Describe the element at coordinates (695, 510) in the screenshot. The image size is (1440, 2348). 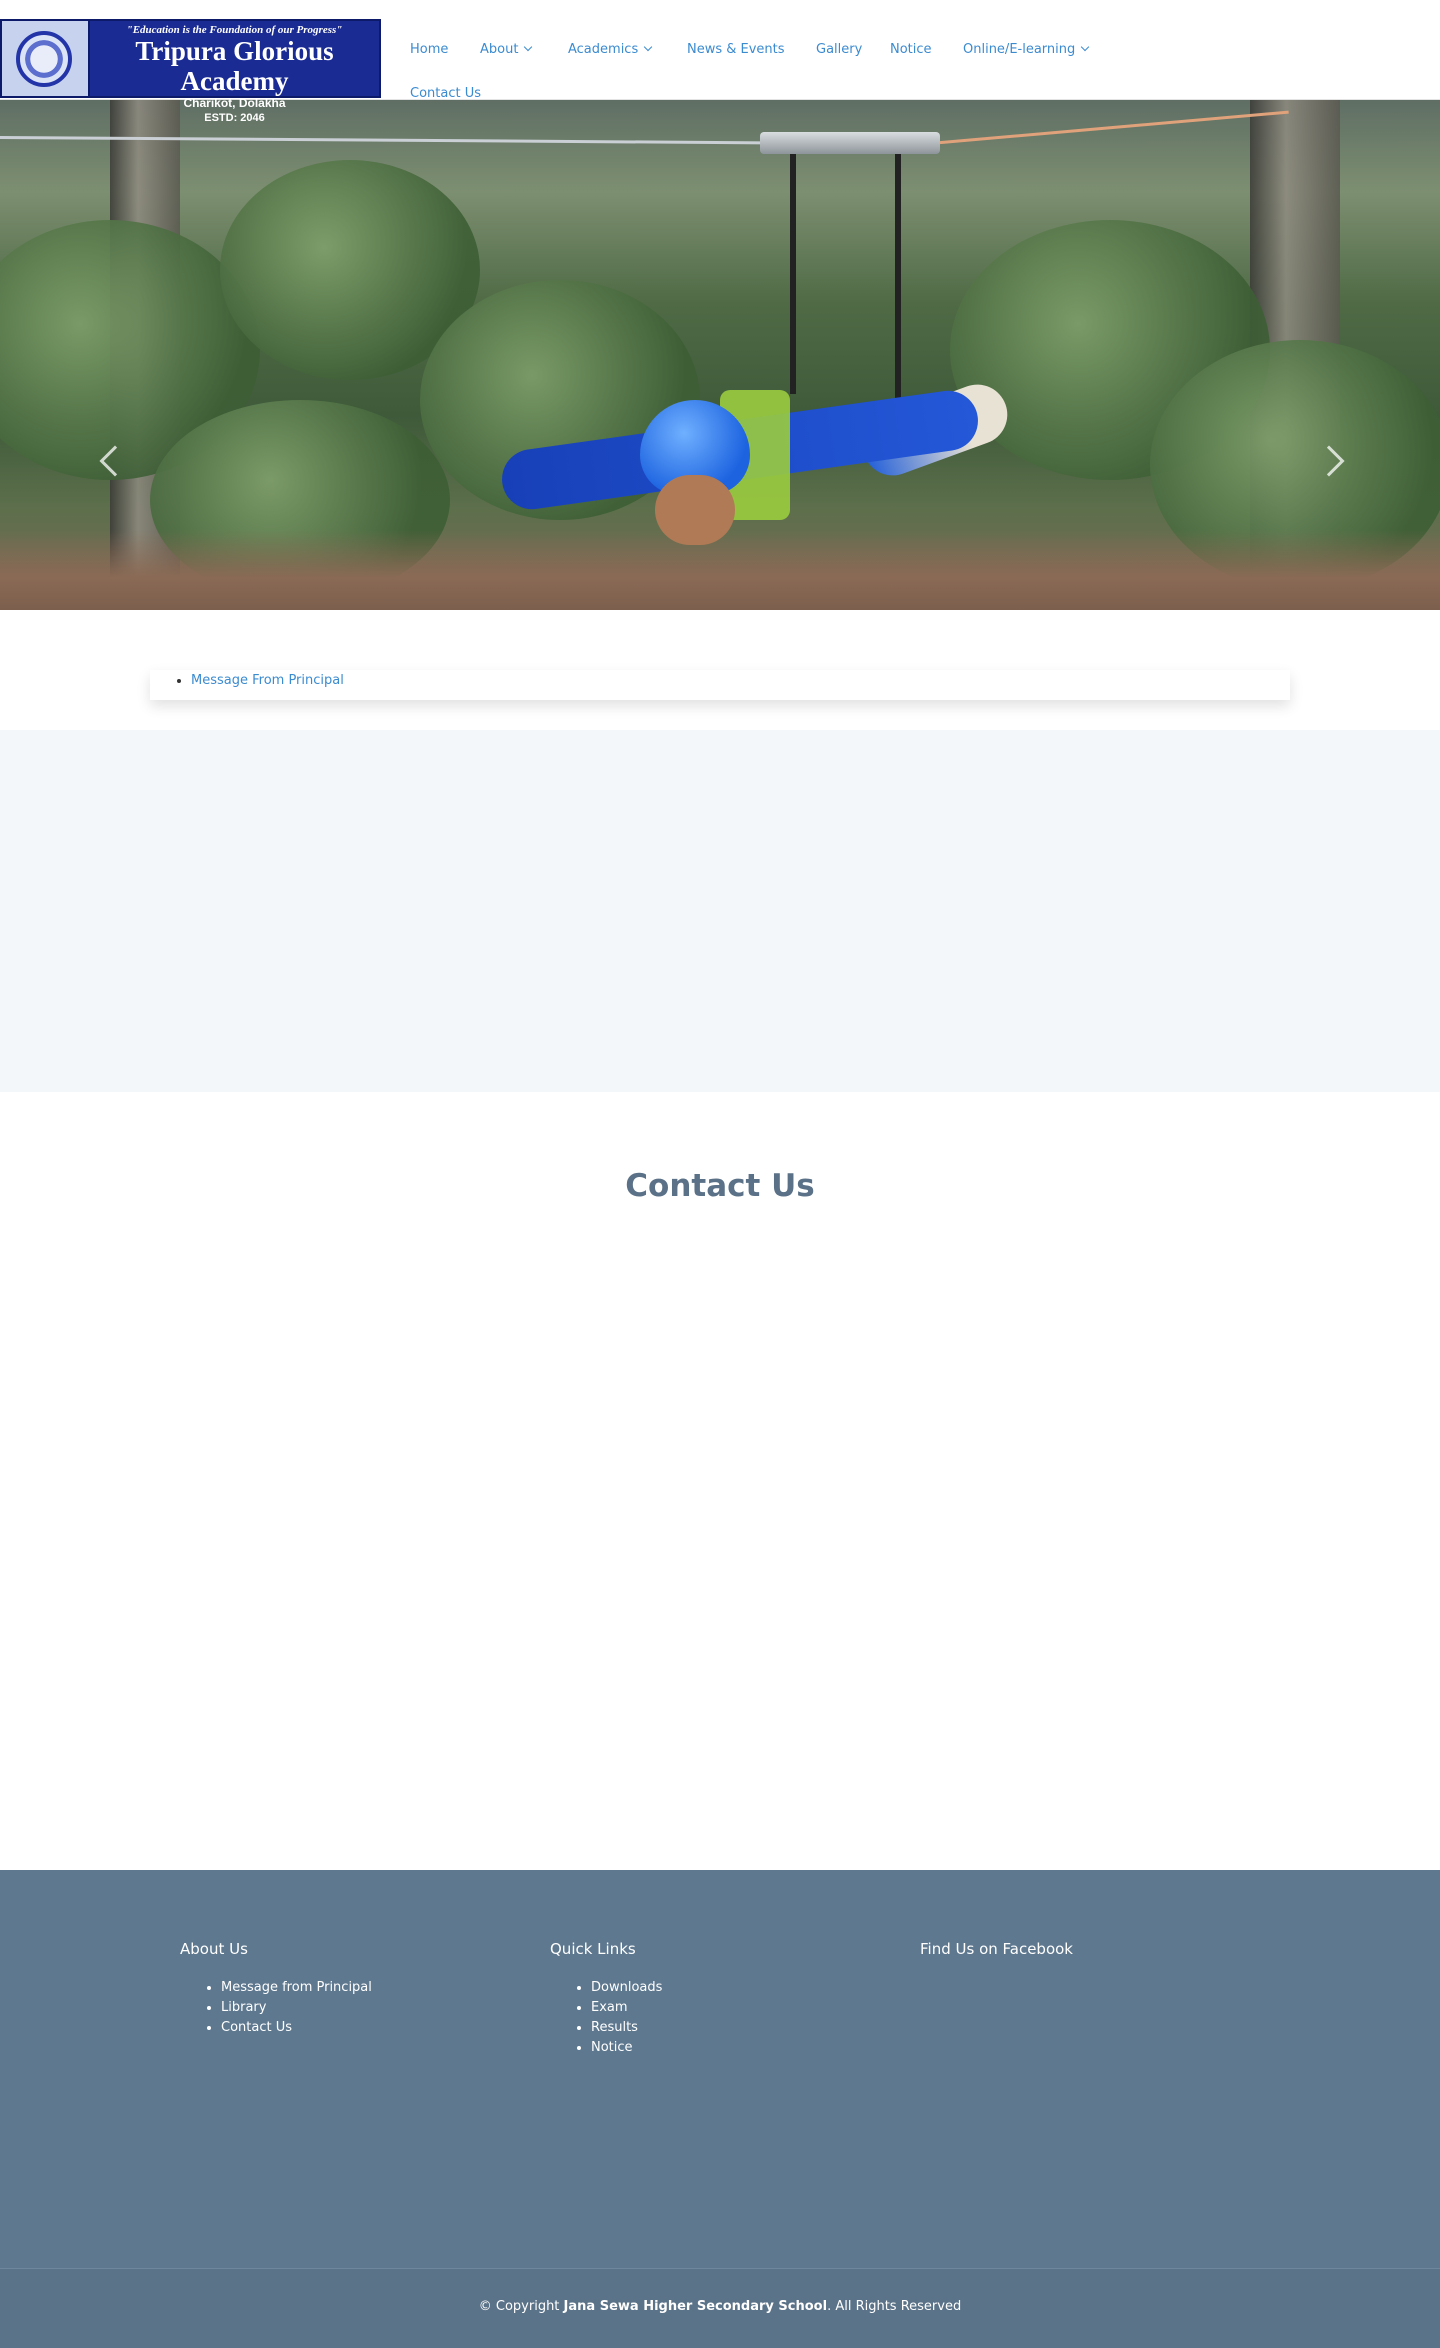
I see `rider-face` at that location.